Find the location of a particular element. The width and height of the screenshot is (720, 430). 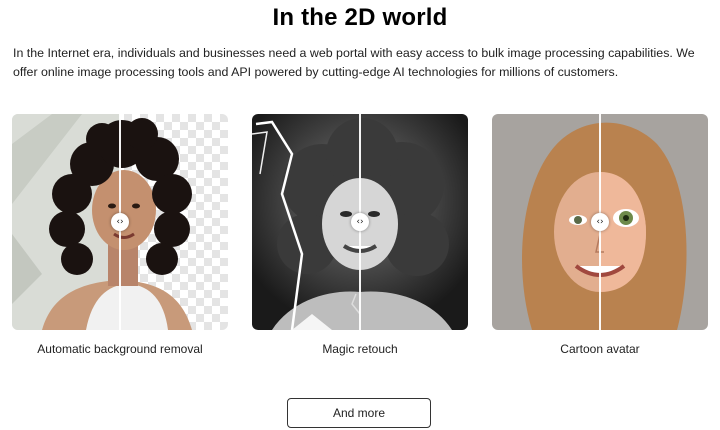

card-caption: Cartoon avatar is located at coordinates (600, 349).